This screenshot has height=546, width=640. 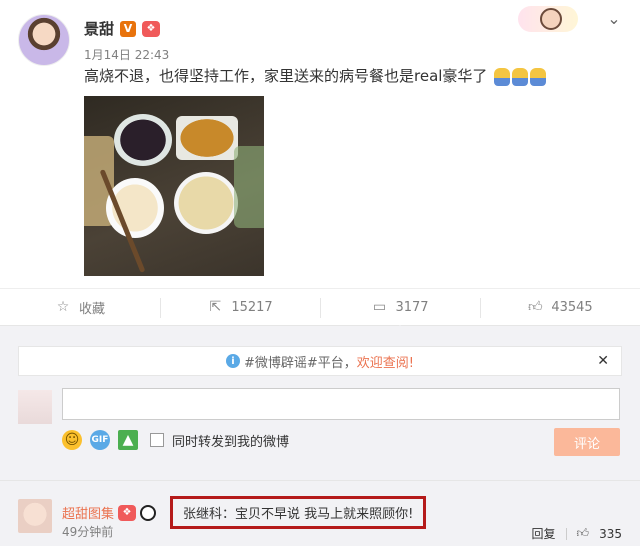 I want to click on sync-repost-label: 同时转发到我的微博, so click(x=230, y=440).